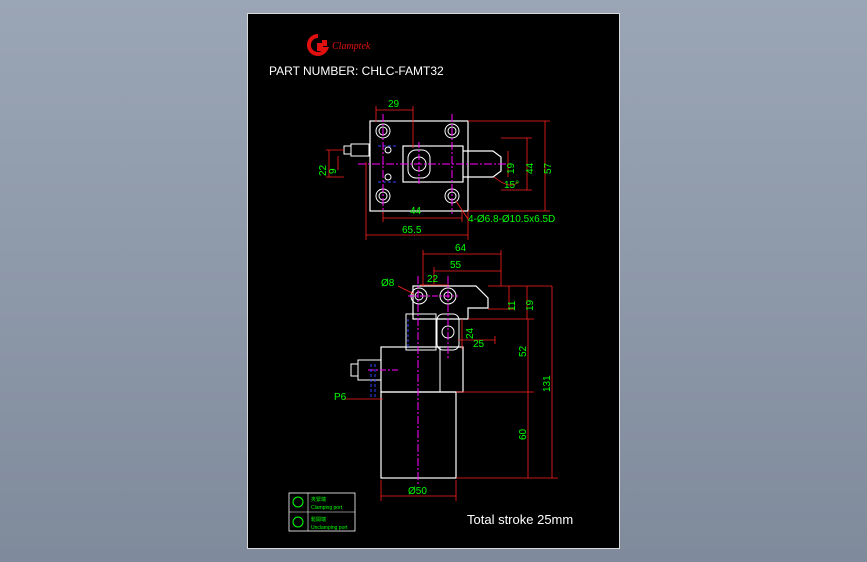 Image resolution: width=867 pixels, height=562 pixels. I want to click on legend-item-b-title: 鬆開端, so click(318, 519).